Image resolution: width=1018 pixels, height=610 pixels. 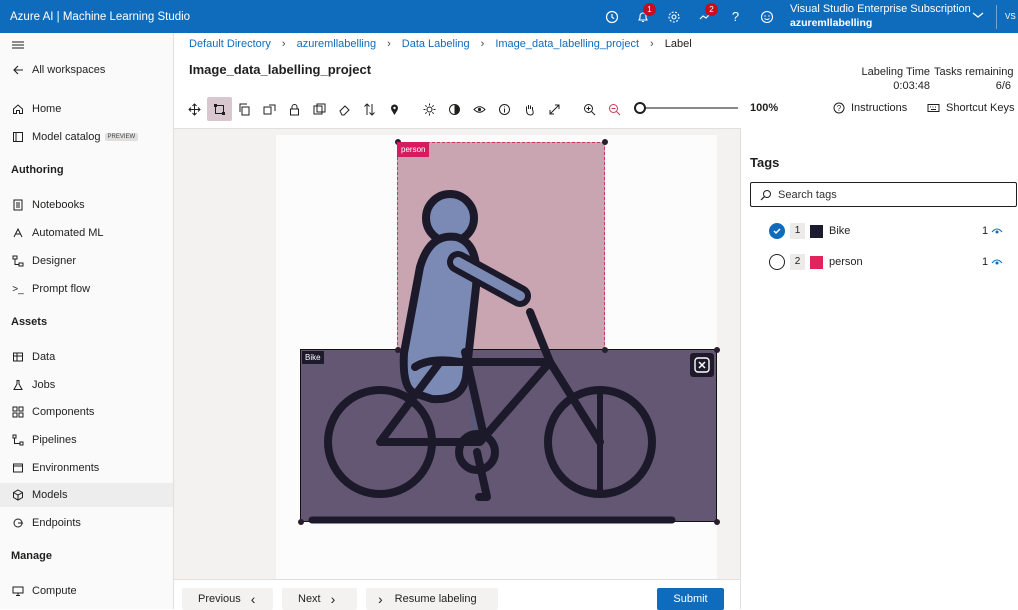 I want to click on sidebar-item-models: Models, so click(x=86, y=495).